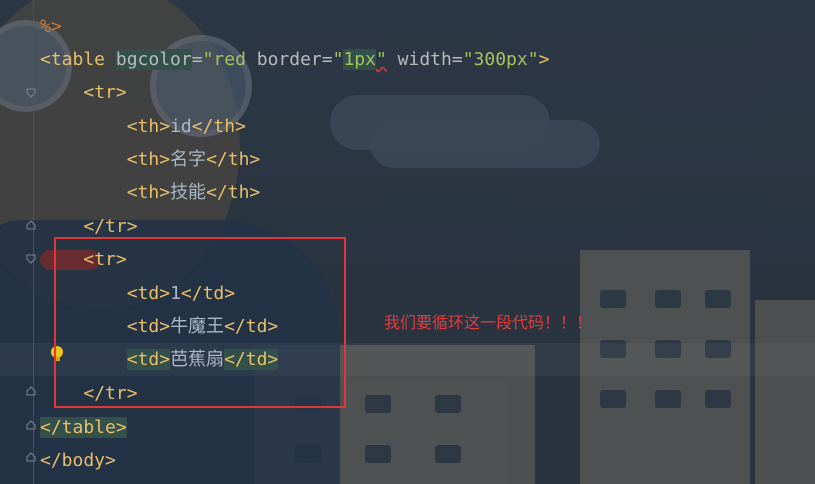 The height and width of the screenshot is (484, 815). Describe the element at coordinates (110, 226) in the screenshot. I see `code-token: </tr>` at that location.